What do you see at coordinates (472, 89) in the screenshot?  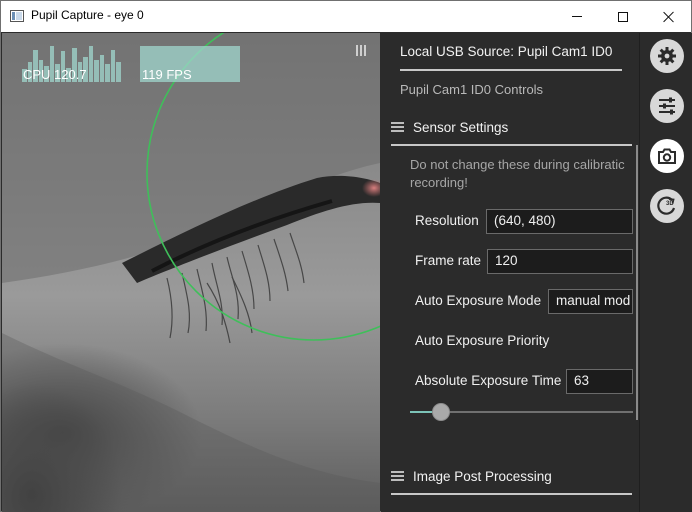 I see `controls-title: Pupil Cam1 ID0 Controls` at bounding box center [472, 89].